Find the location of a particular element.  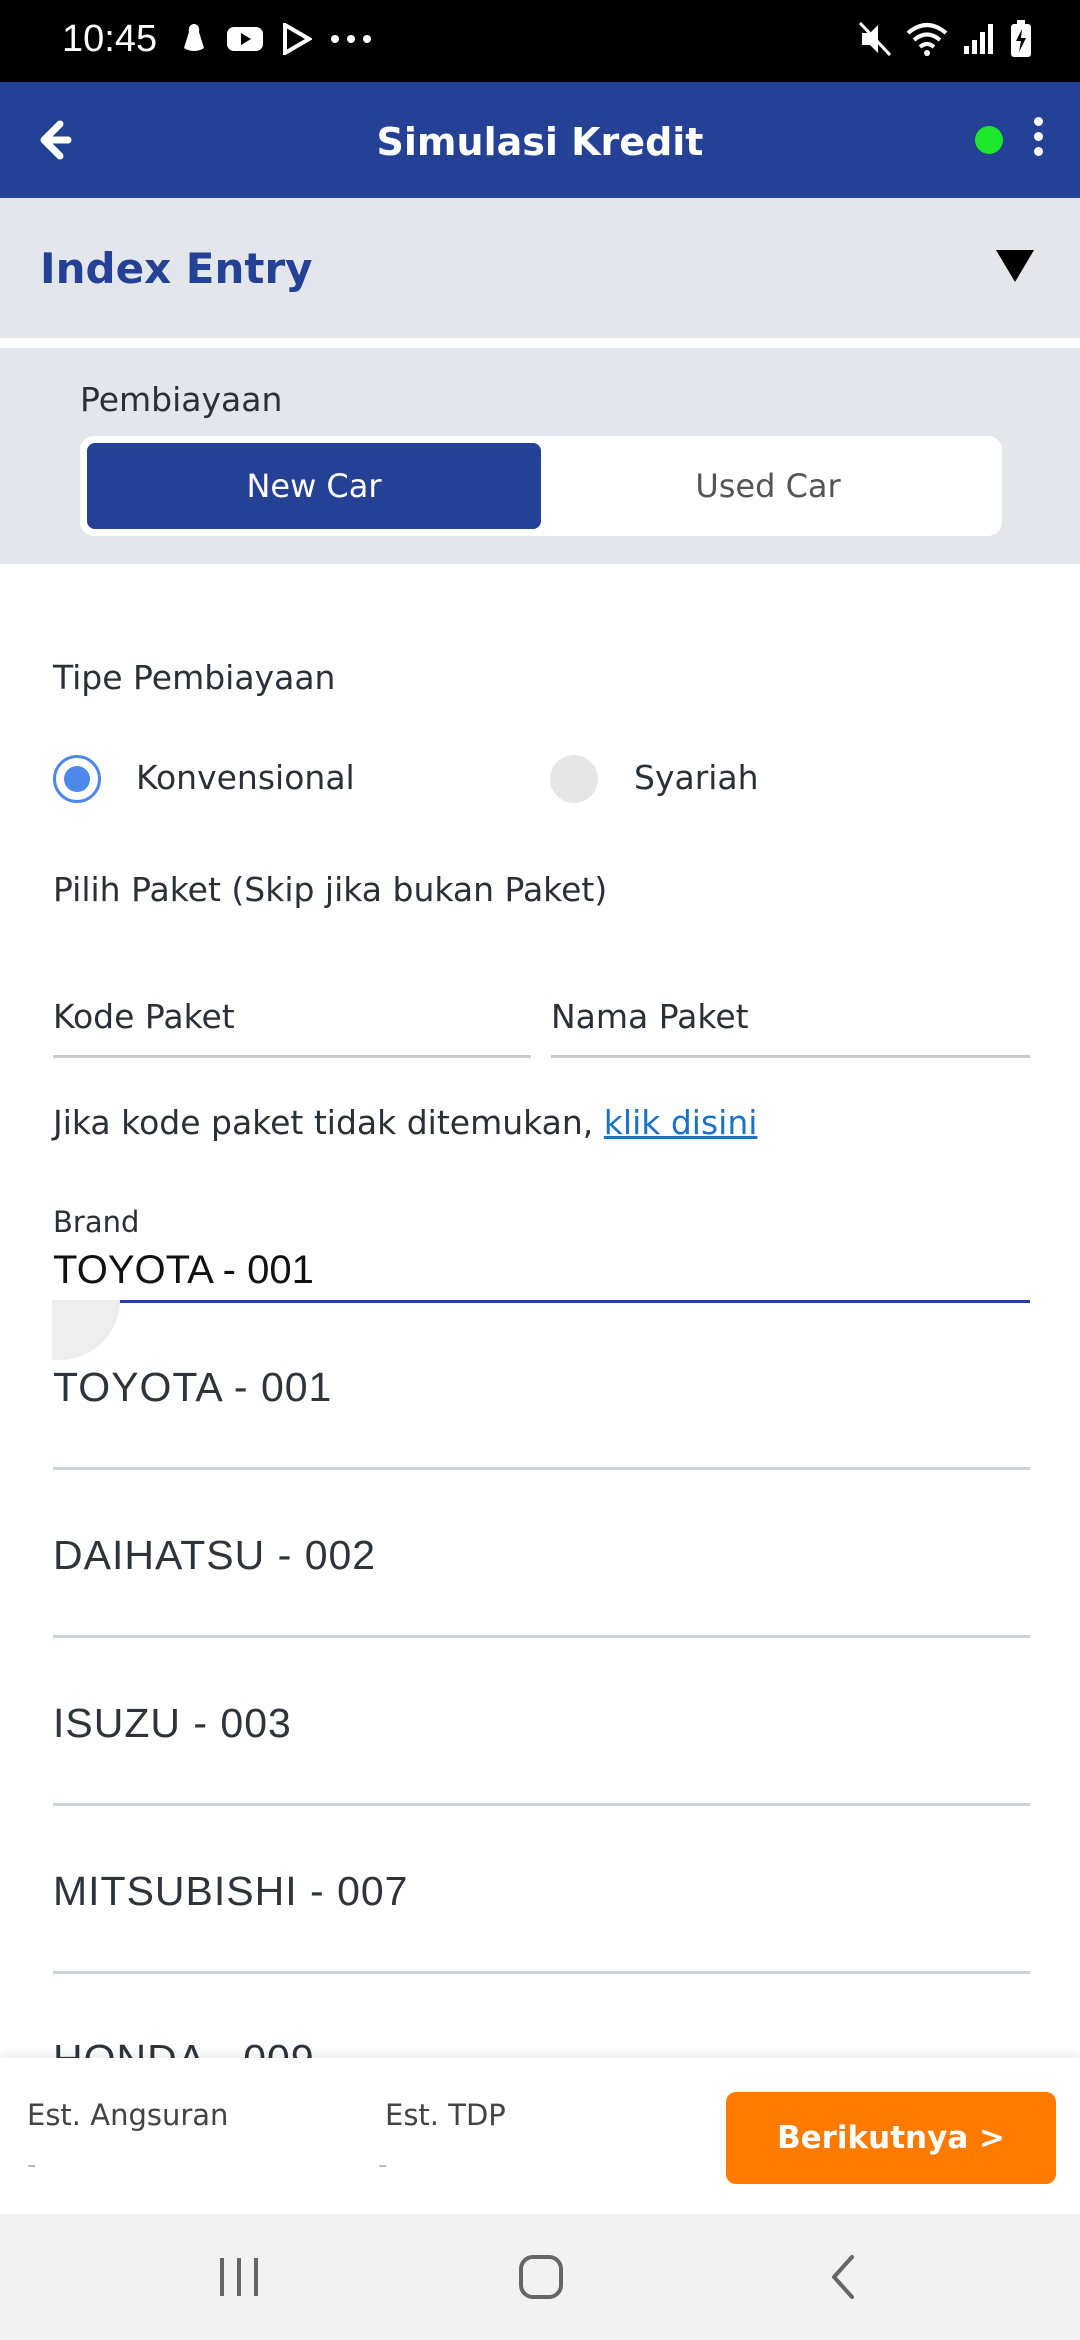

mute-icon is located at coordinates (875, 39).